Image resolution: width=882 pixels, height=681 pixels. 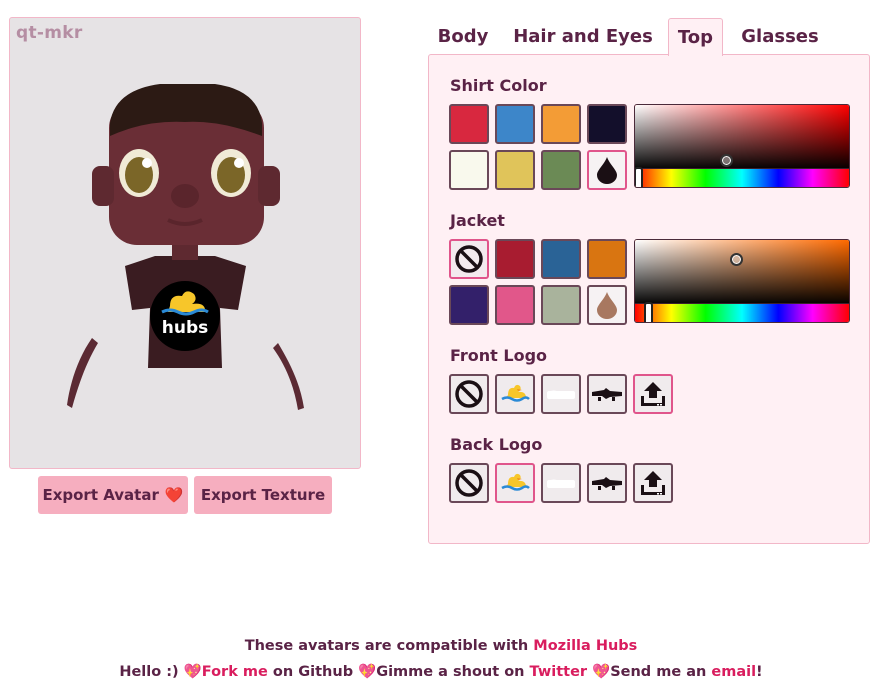 I want to click on jacket-color-picker, so click(x=742, y=281).